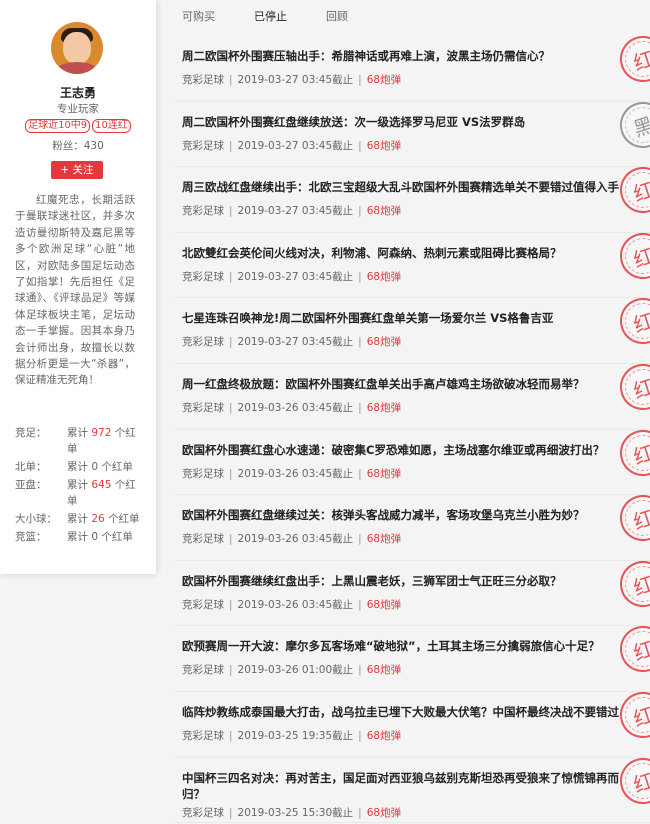 The height and width of the screenshot is (824, 650). Describe the element at coordinates (402, 318) in the screenshot. I see `article-title: 七星连珠召唤神龙!周二欧国杯外围赛红盘单关第一场爱尔兰 VS格鲁吉亚` at that location.